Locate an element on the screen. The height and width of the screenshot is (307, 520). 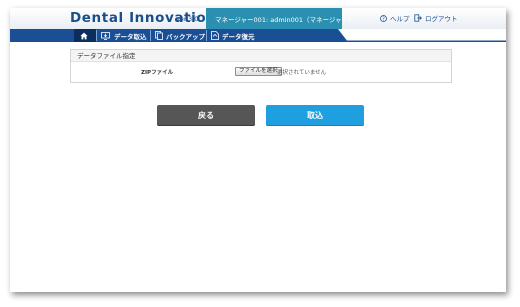
version-label: ver.3.0 is located at coordinates (187, 19).